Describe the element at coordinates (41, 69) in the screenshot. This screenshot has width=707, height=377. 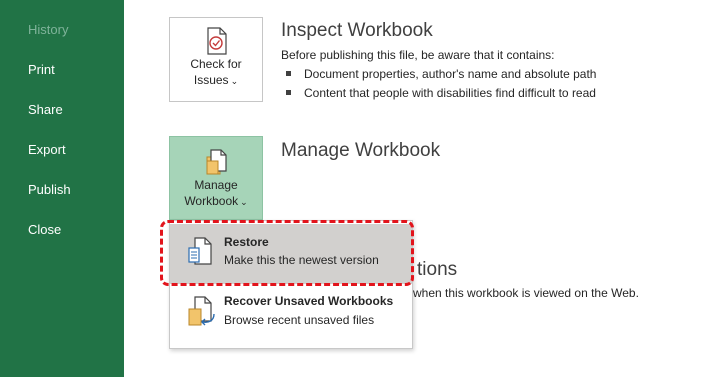
I see `nav-print: Print` at that location.